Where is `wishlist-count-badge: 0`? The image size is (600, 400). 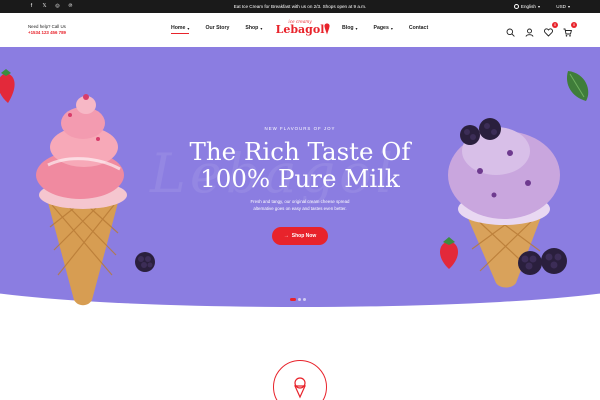
wishlist-count-badge: 0 is located at coordinates (555, 25).